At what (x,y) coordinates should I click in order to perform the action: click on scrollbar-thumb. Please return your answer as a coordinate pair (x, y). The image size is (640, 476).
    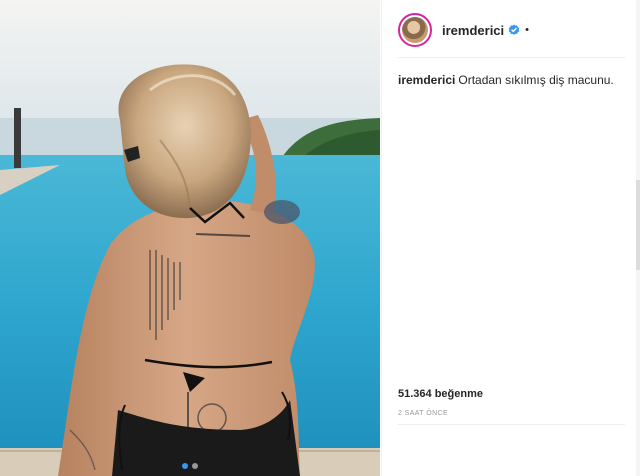
    Looking at the image, I should click on (638, 225).